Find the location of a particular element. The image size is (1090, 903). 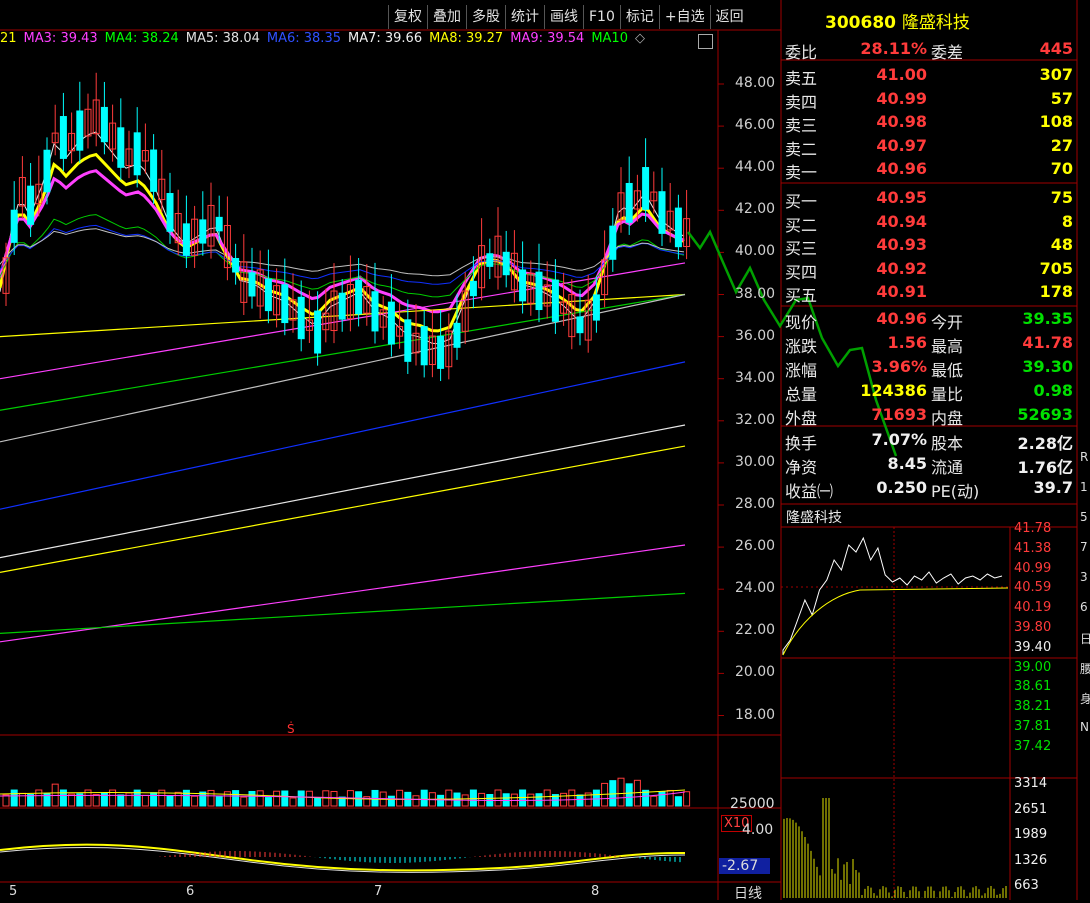

quote-label2: PE(动) is located at coordinates (955, 491).